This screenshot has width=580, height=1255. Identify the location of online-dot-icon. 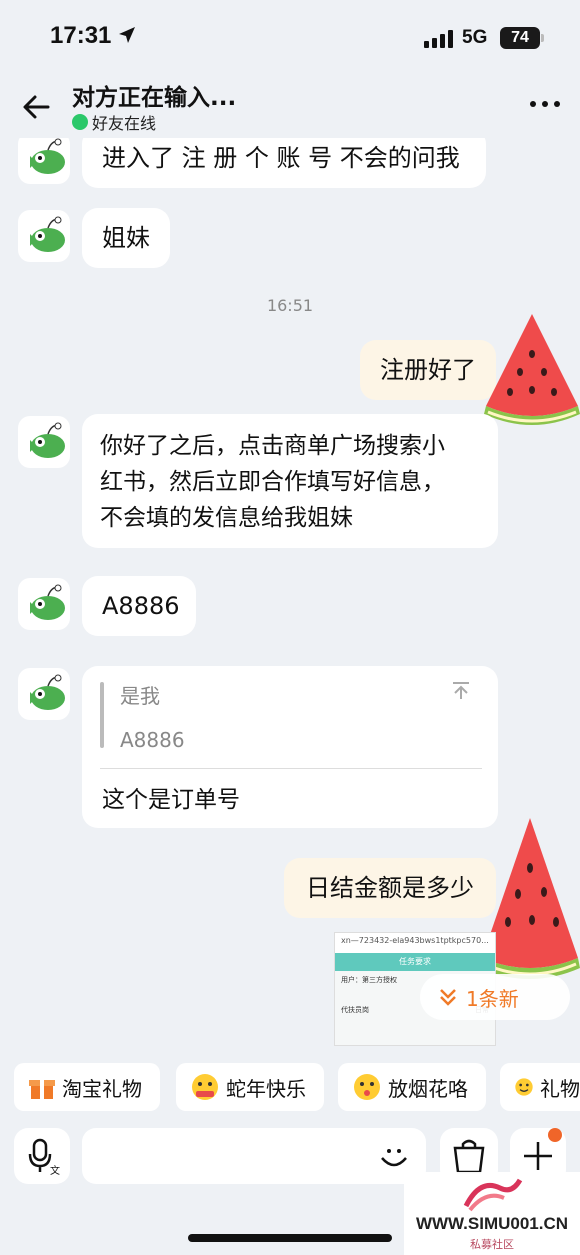
(80, 122).